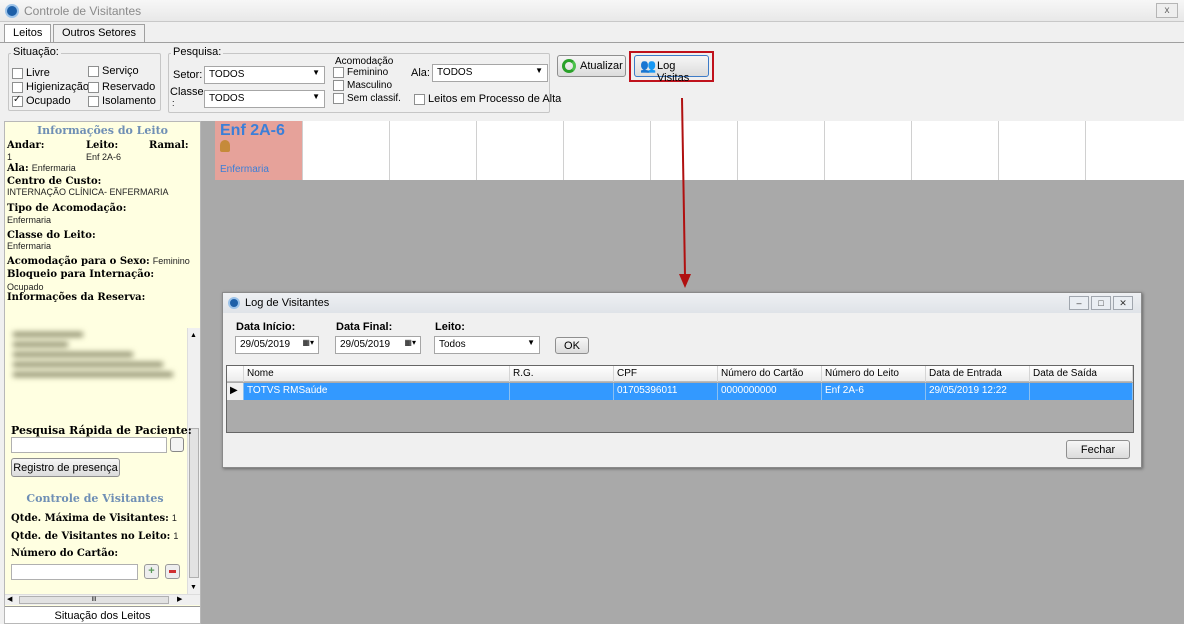  Describe the element at coordinates (562, 391) in the screenshot. I see `cell-rg` at that location.